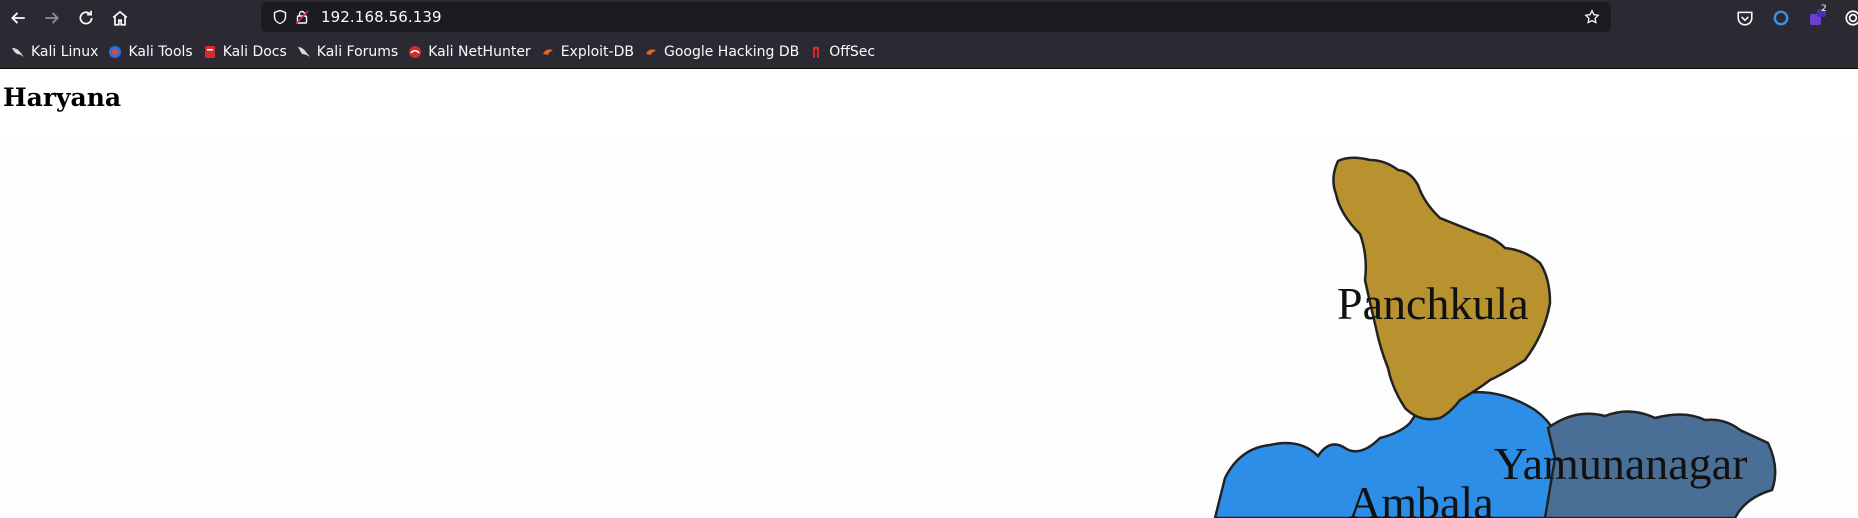 The height and width of the screenshot is (518, 1858). Describe the element at coordinates (479, 52) in the screenshot. I see `bookmark-label: Kali NetHunter` at that location.